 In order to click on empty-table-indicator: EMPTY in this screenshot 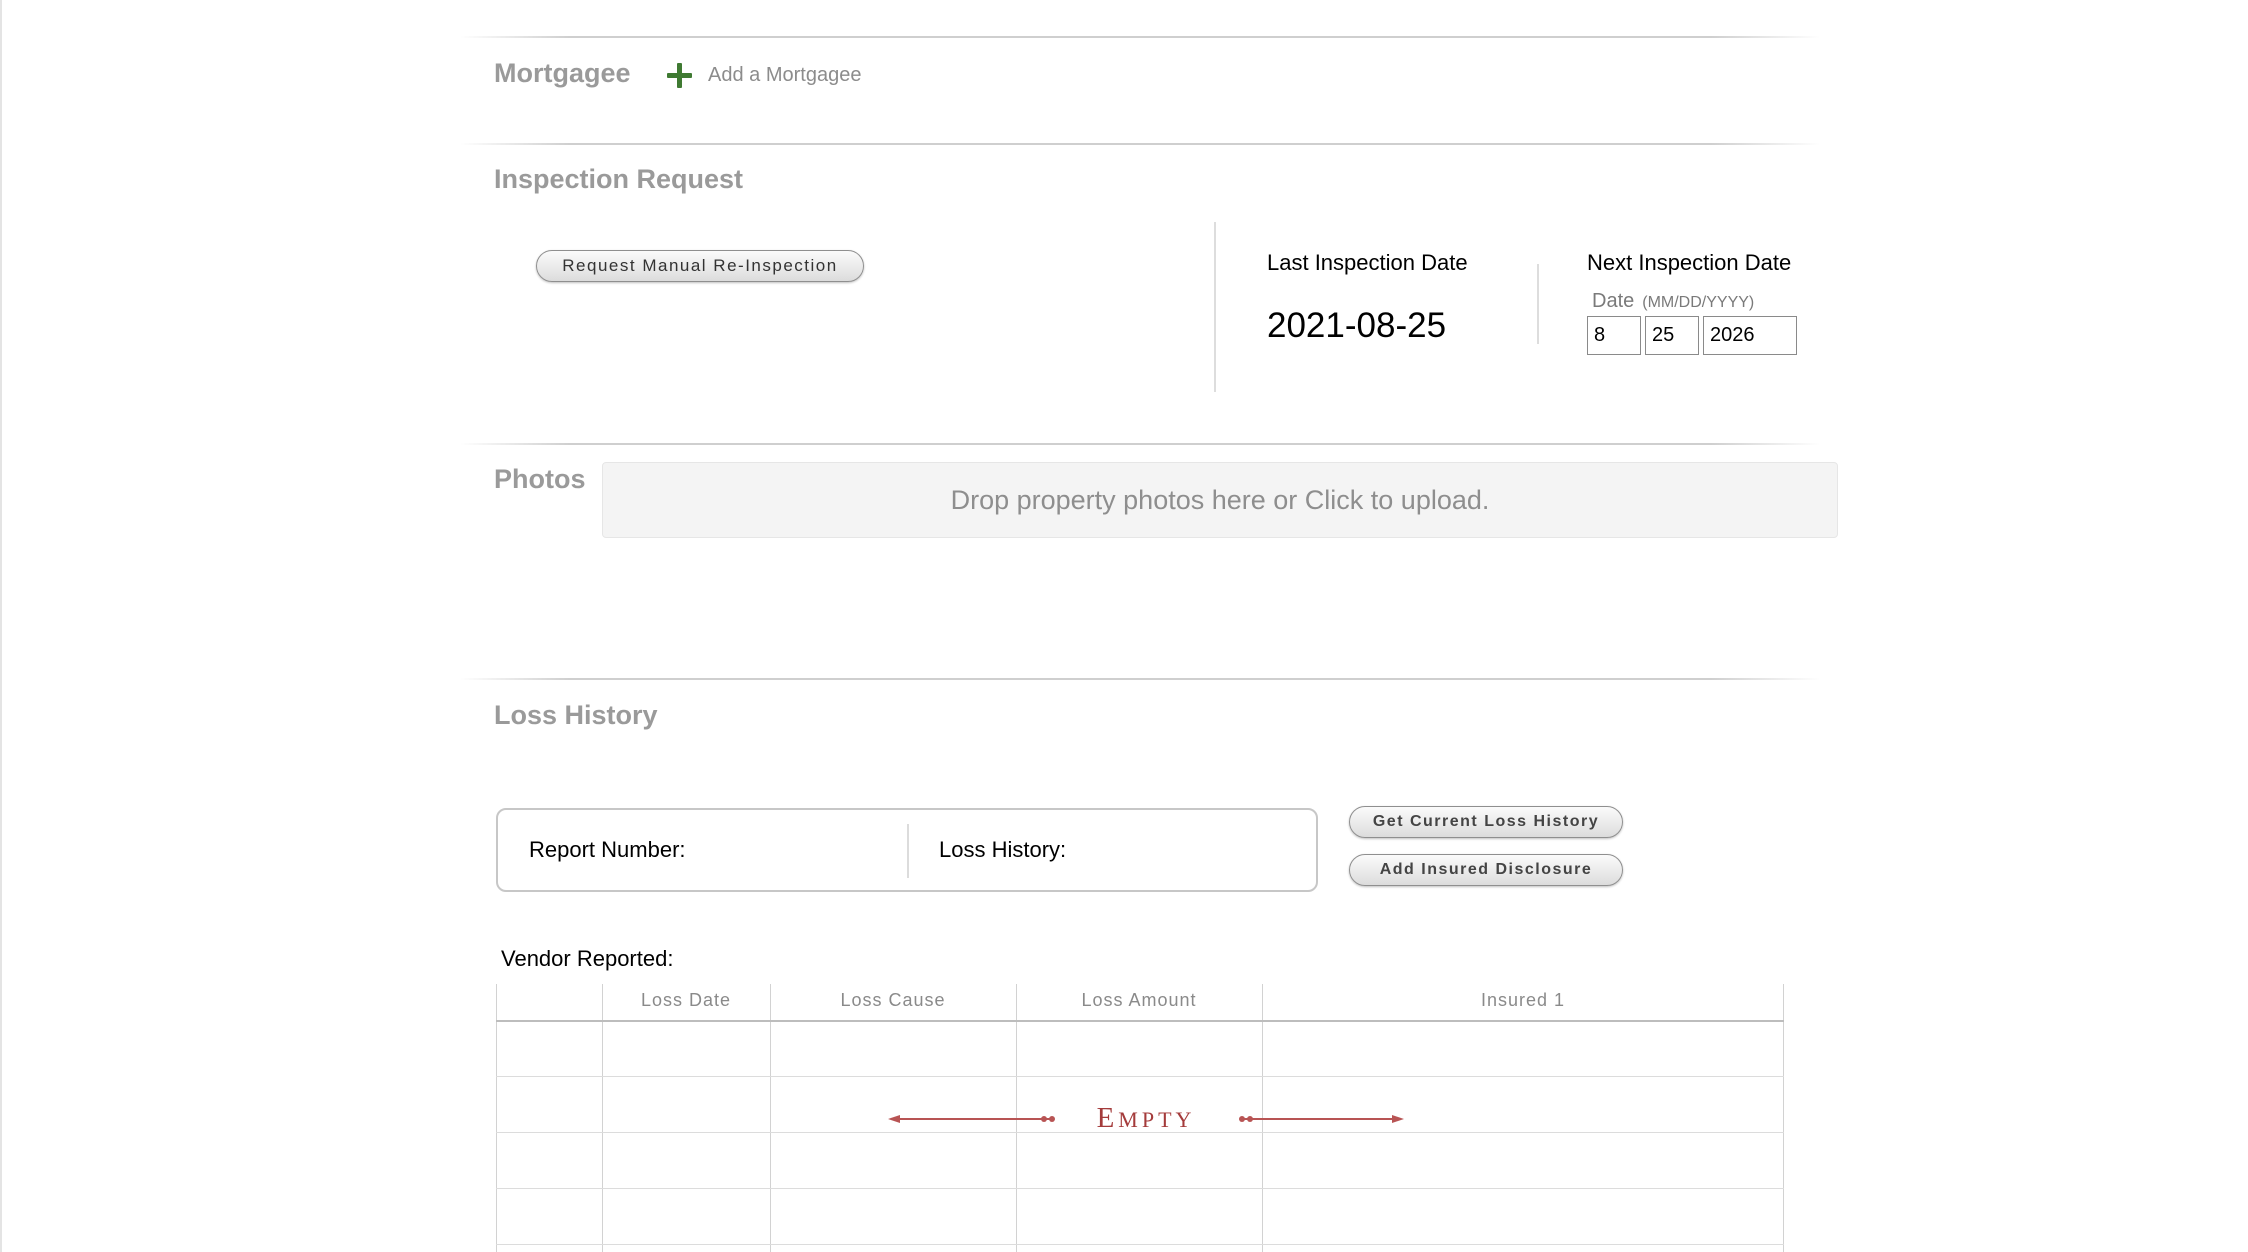, I will do `click(1146, 1119)`.